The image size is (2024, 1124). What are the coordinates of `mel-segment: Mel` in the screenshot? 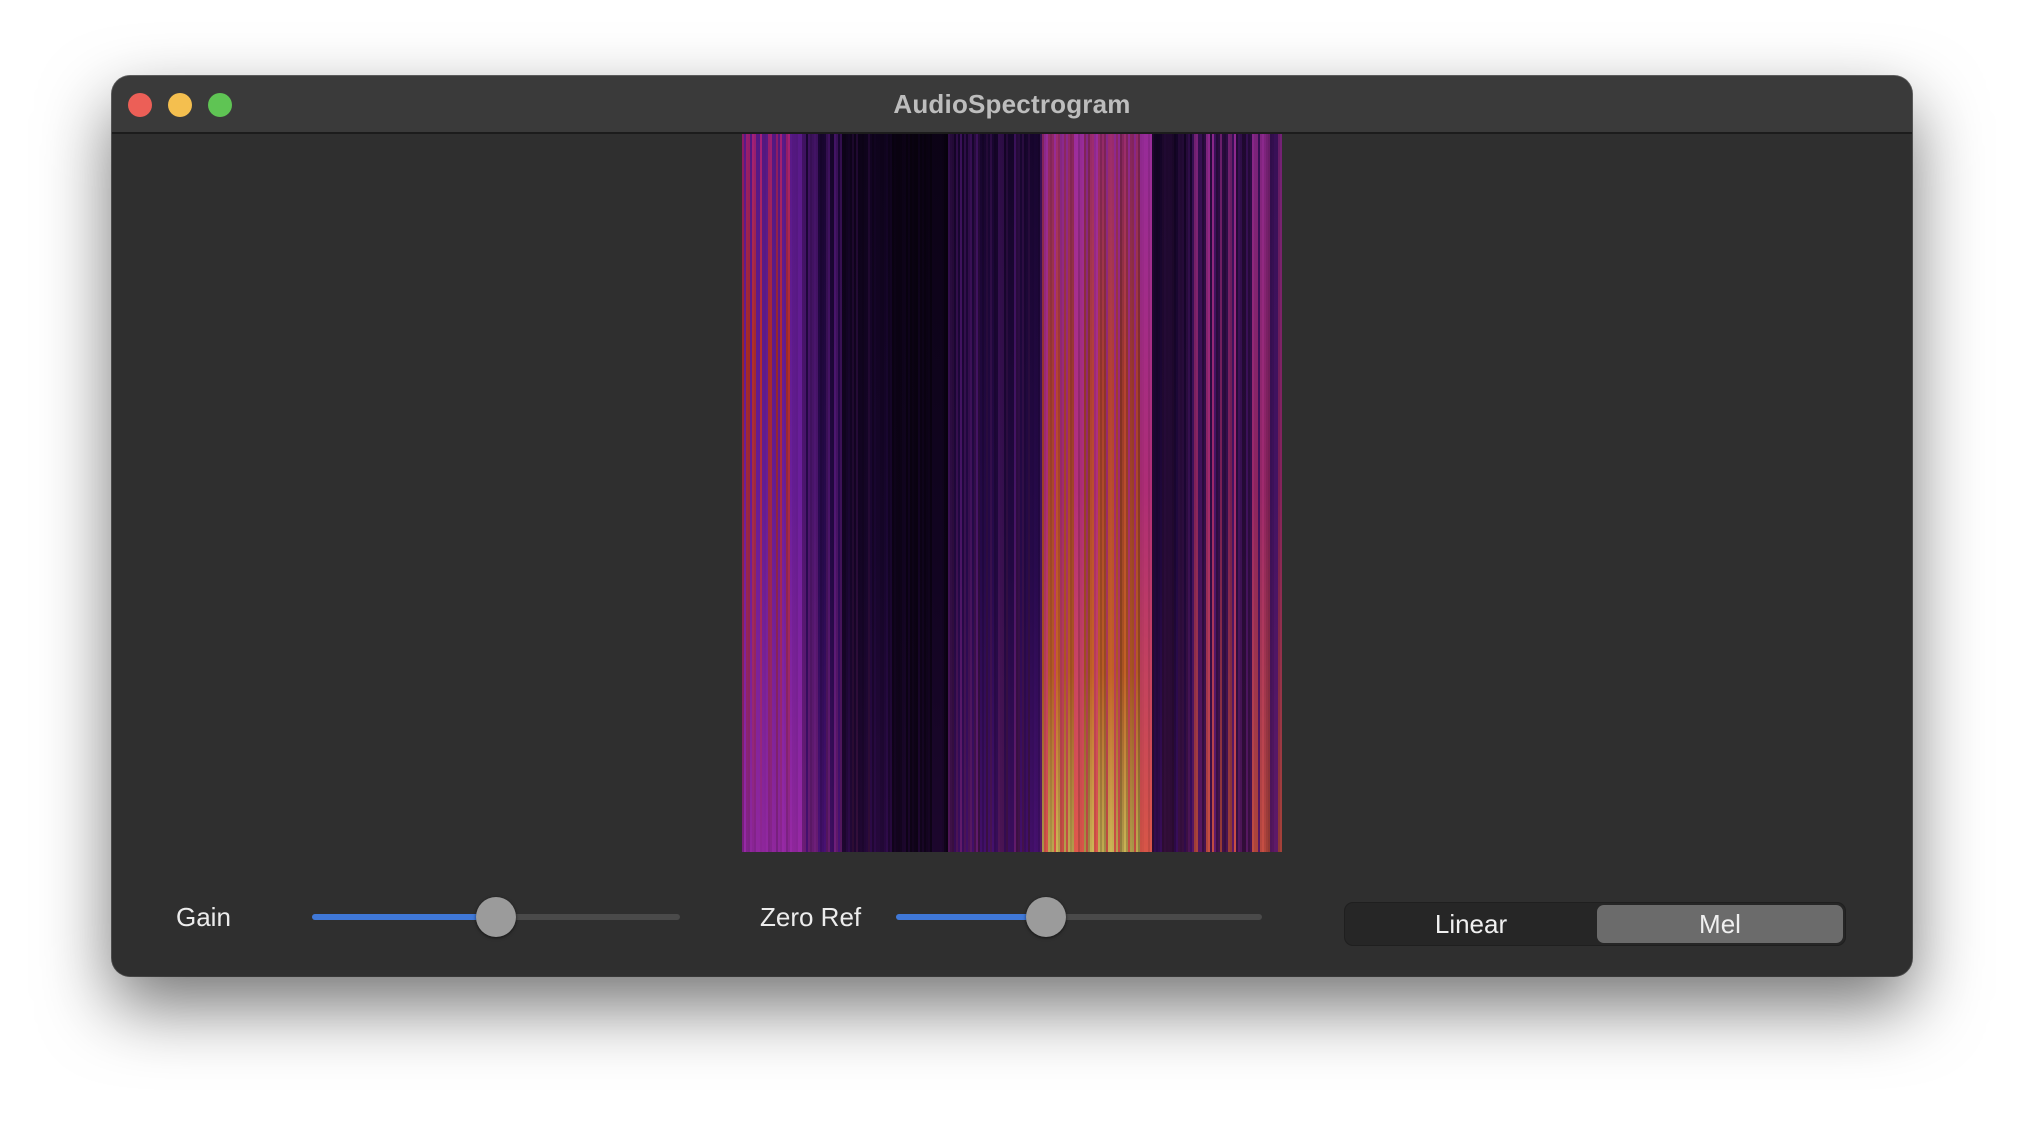 It's located at (1720, 924).